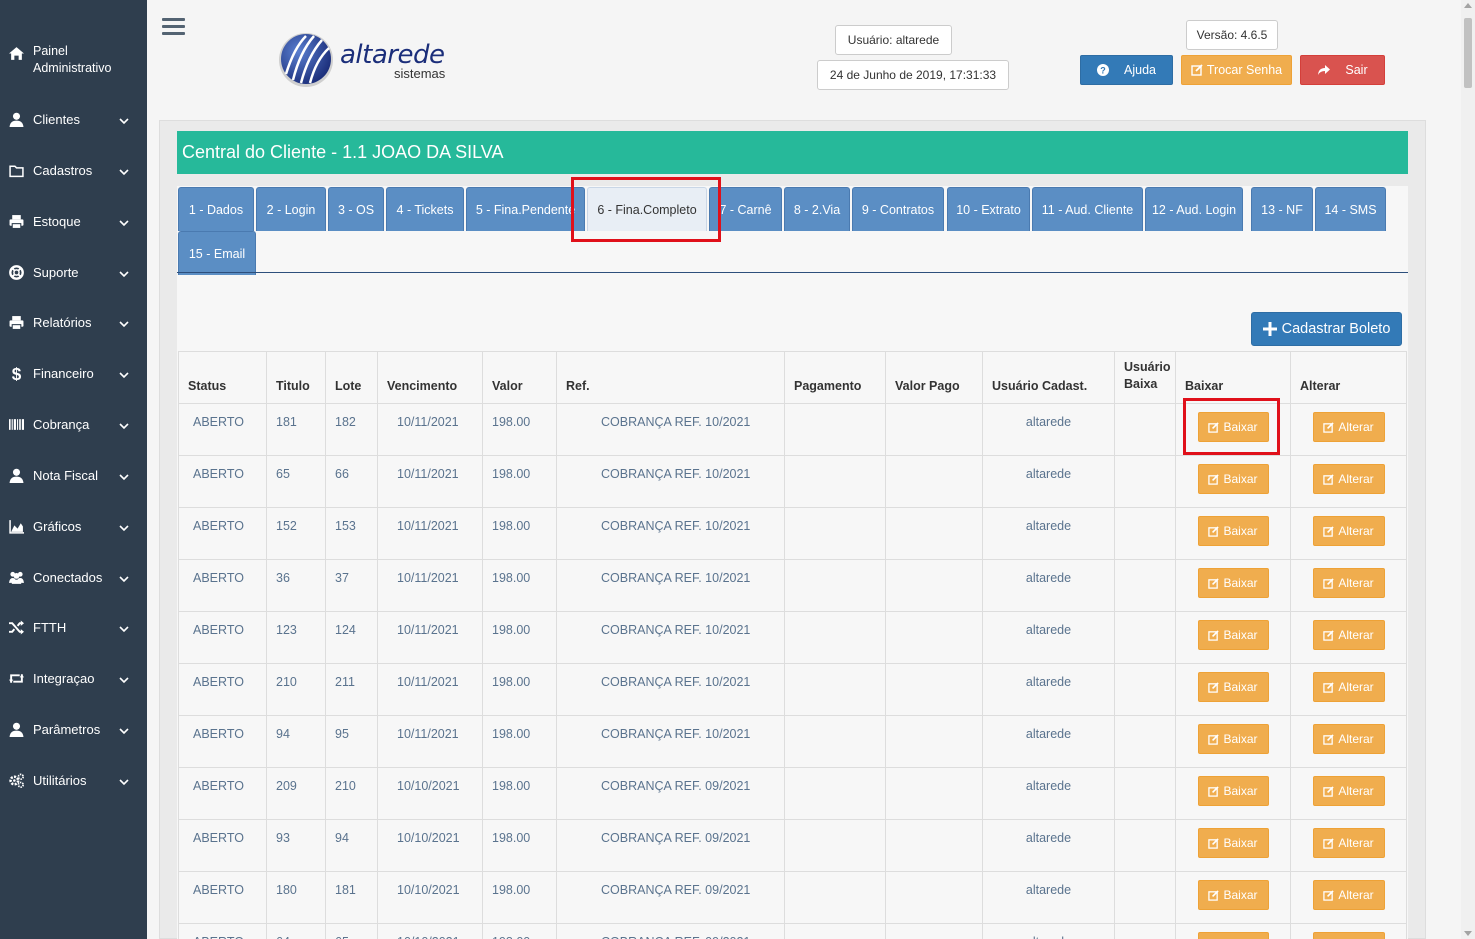 The height and width of the screenshot is (939, 1475). What do you see at coordinates (1342, 70) in the screenshot?
I see `exit-button: Sair` at bounding box center [1342, 70].